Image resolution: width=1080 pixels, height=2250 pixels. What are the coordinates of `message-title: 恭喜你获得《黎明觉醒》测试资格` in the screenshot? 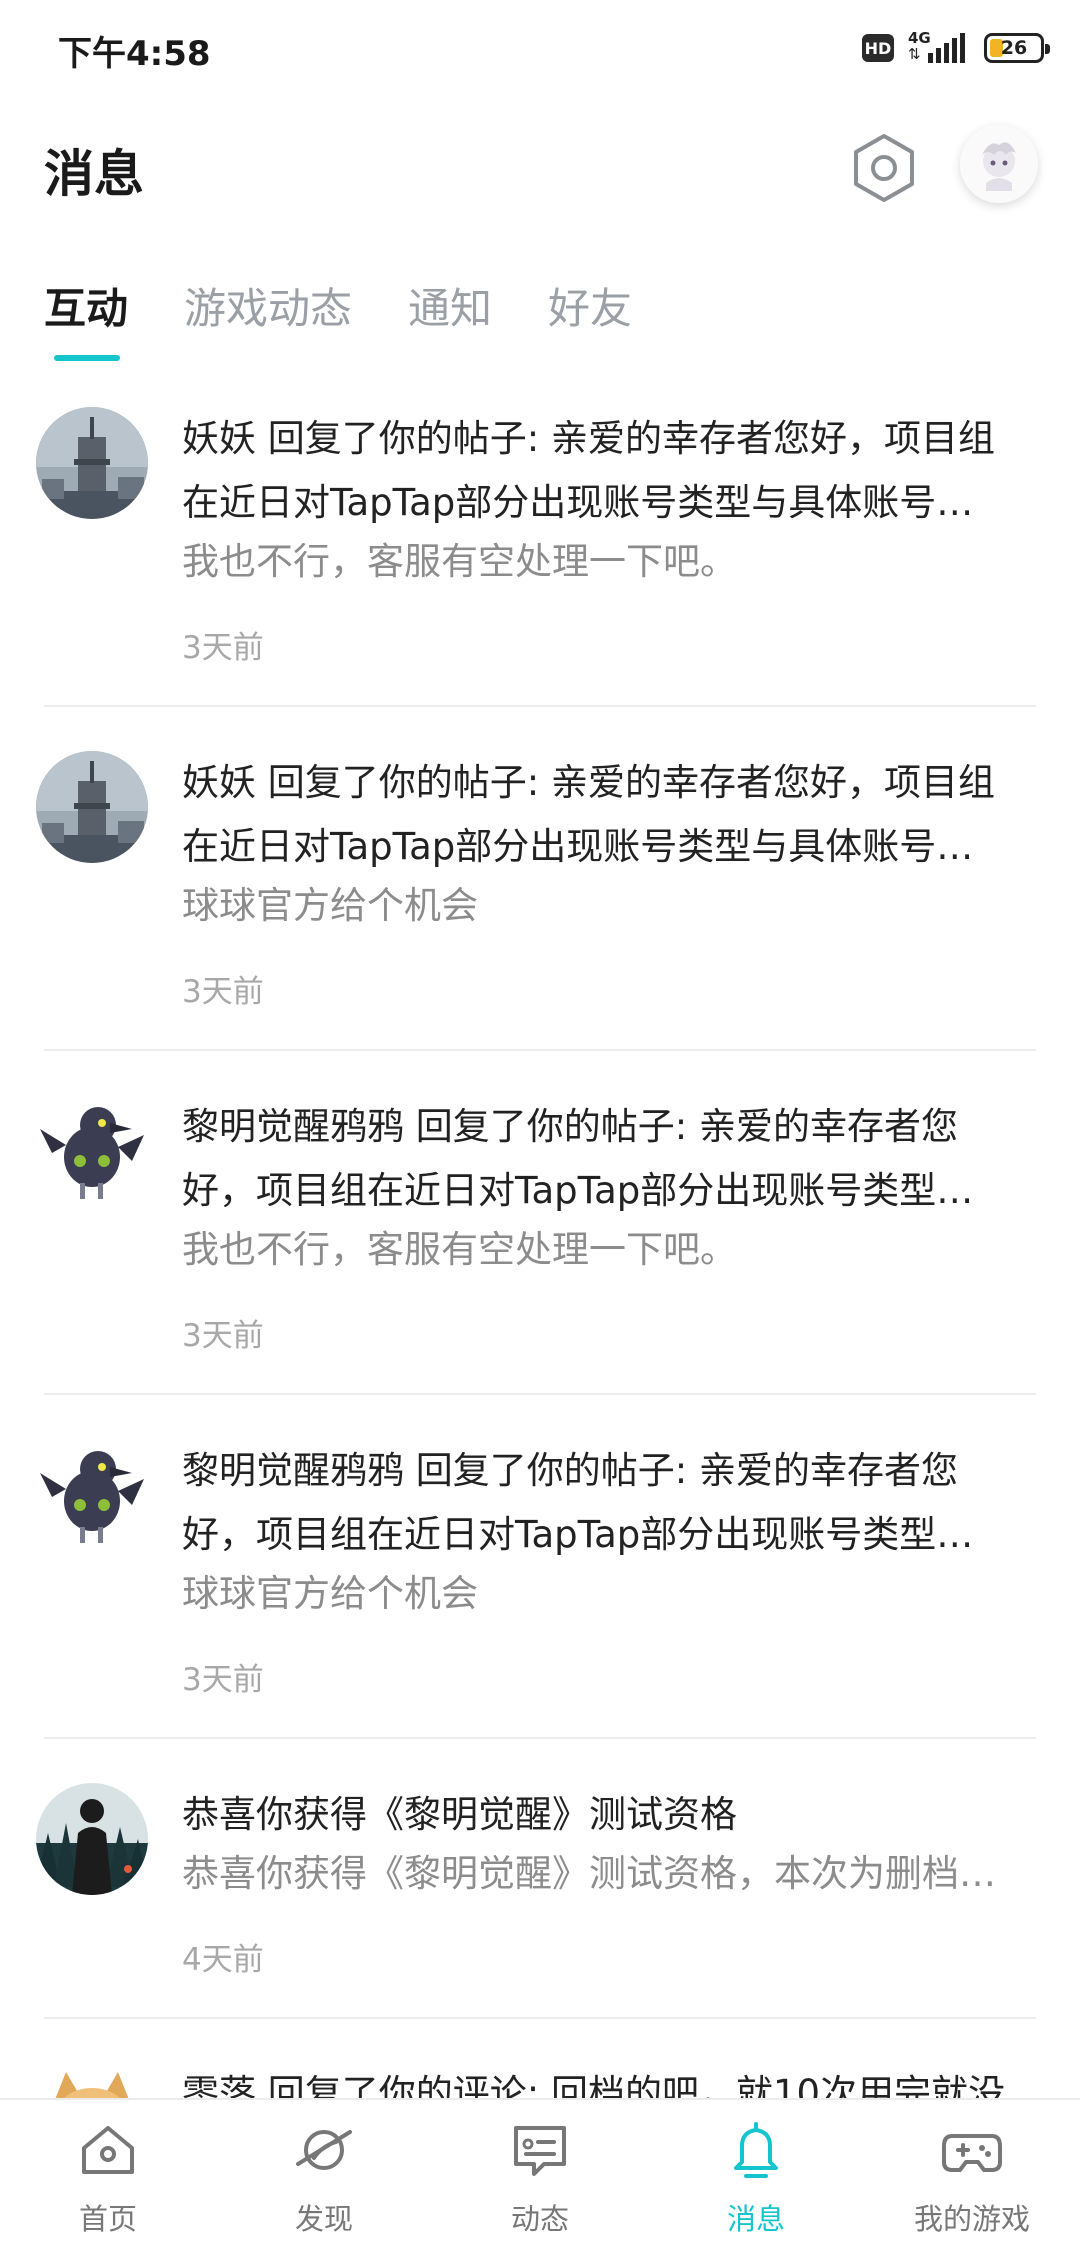 It's located at (459, 1814).